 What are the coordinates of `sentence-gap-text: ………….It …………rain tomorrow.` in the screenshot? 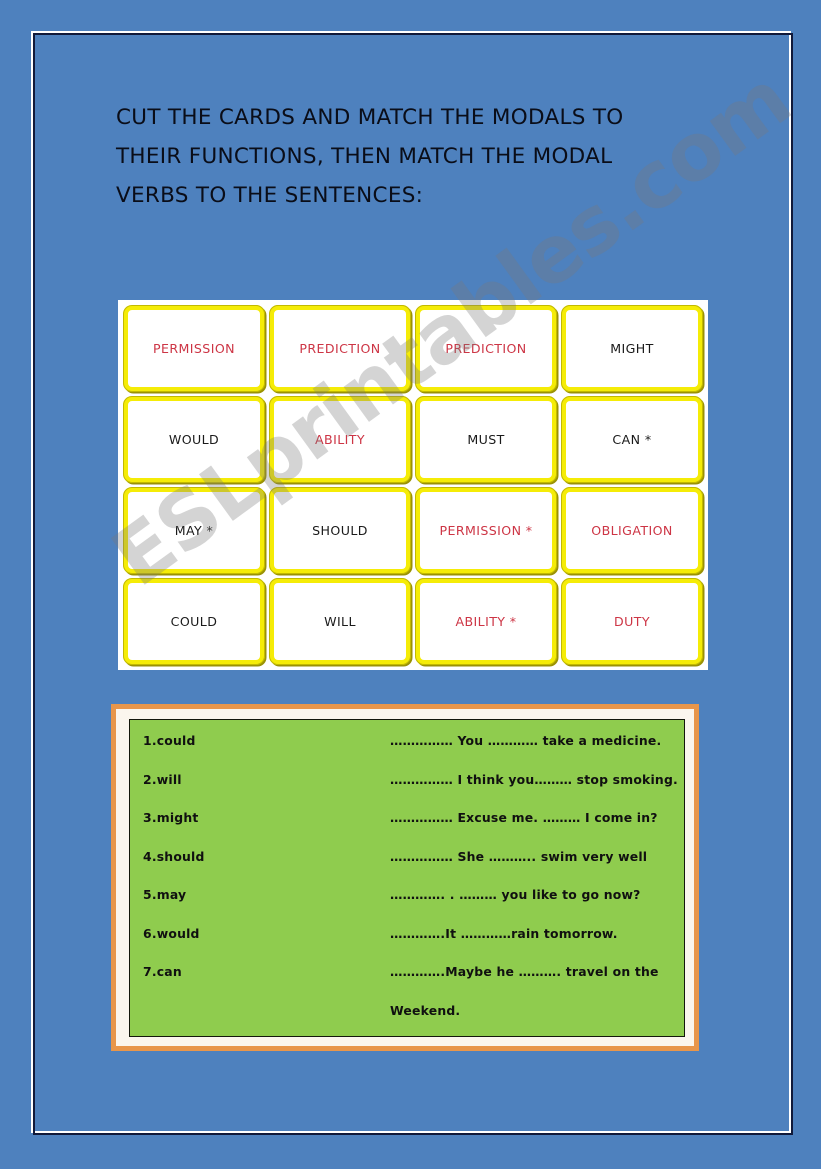 It's located at (504, 933).